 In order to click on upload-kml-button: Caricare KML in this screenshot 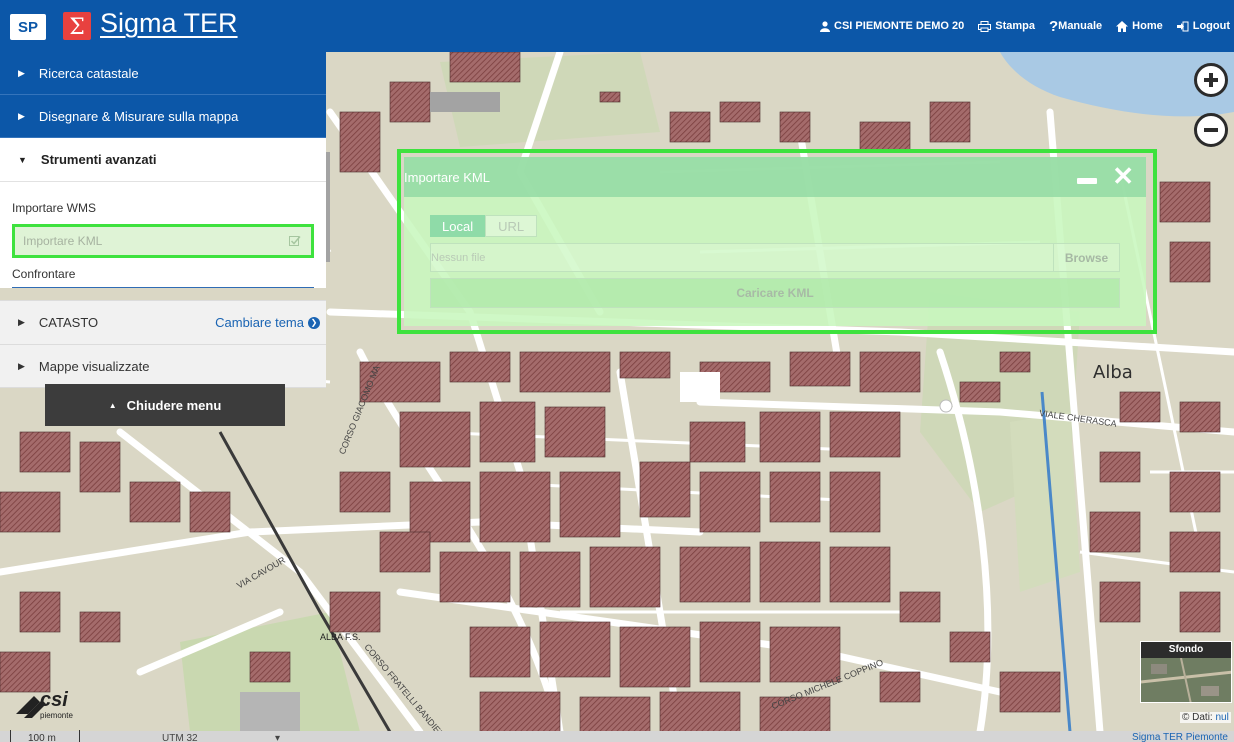, I will do `click(775, 293)`.